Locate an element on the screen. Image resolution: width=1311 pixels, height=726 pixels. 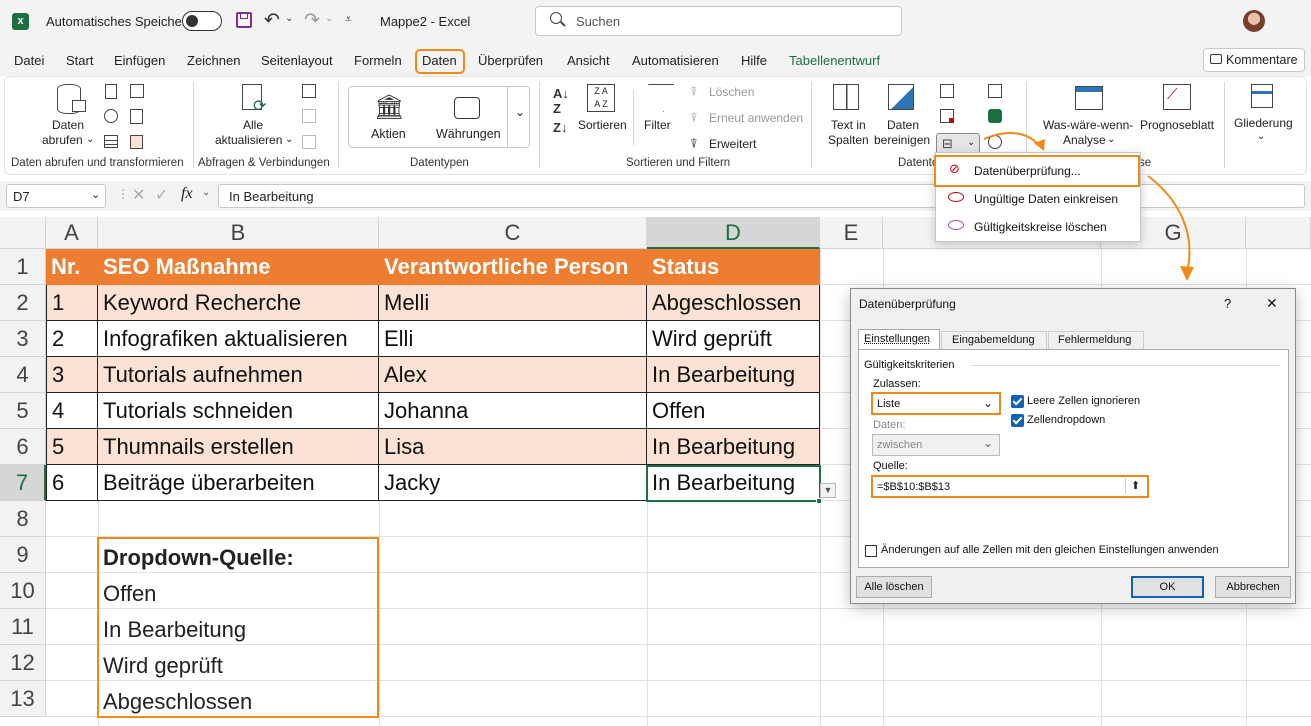
ignore-blank-label: Leere Zellen ignorieren is located at coordinates (1084, 401).